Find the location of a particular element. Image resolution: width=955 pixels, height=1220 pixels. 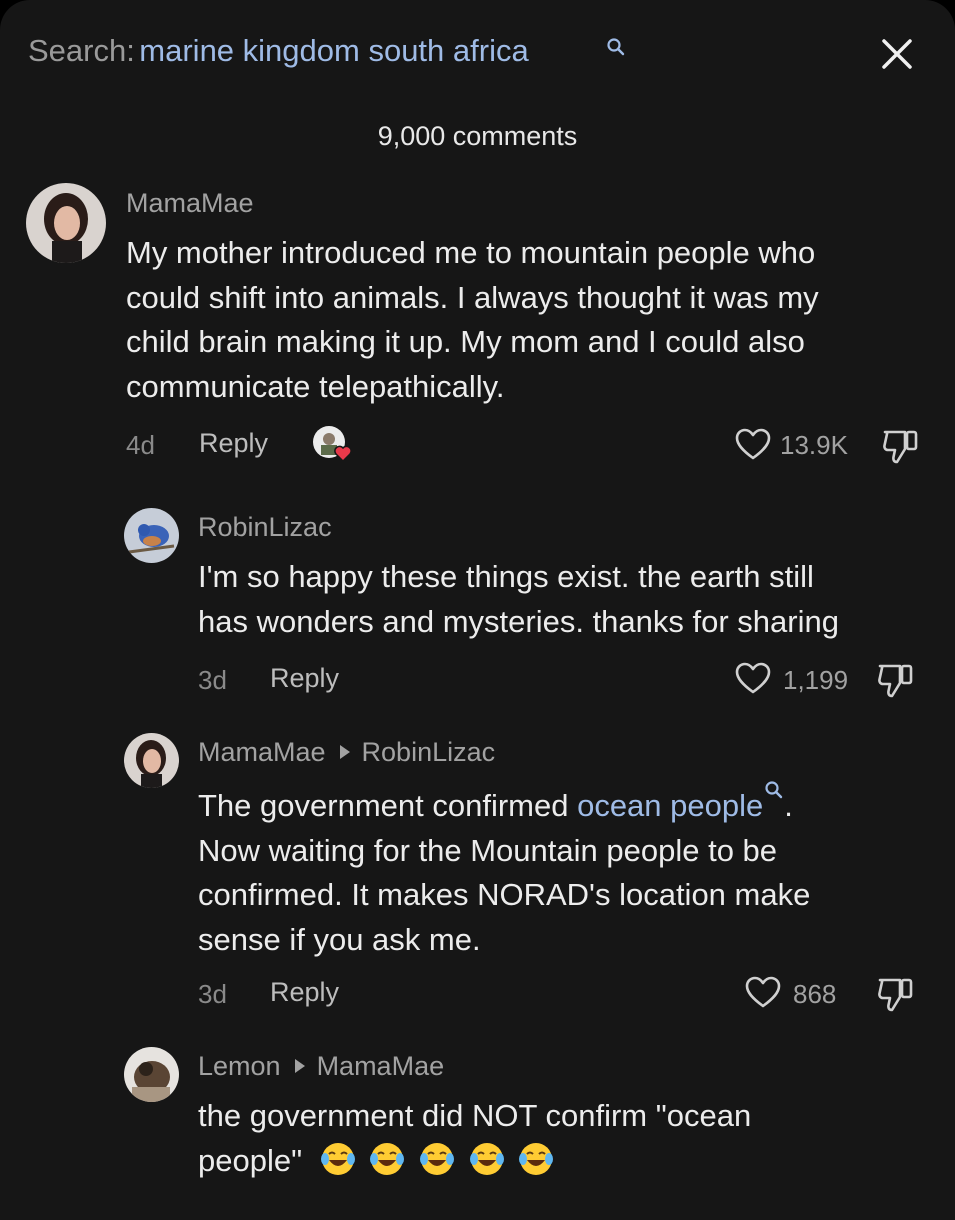

comment-username-row: Lemon MamaMae is located at coordinates (321, 1066).